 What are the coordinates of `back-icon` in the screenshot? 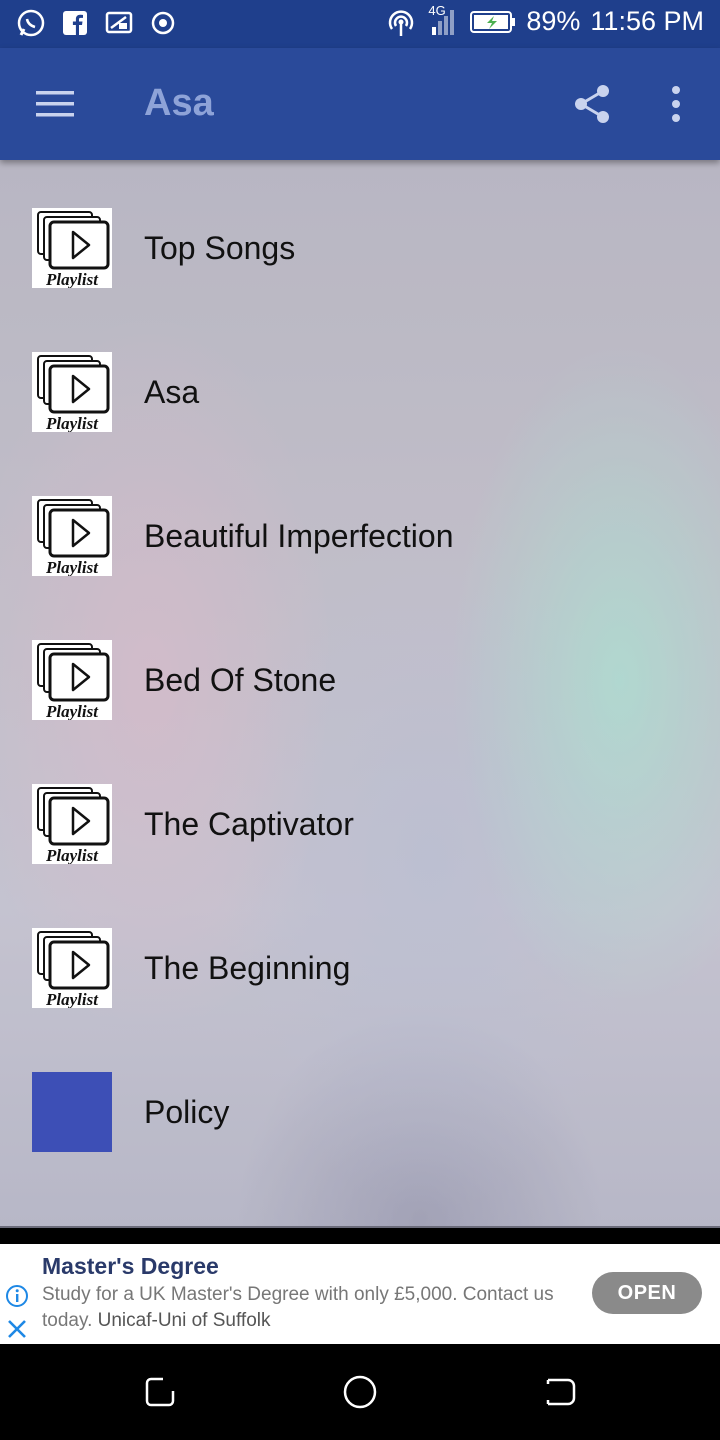 It's located at (561, 1392).